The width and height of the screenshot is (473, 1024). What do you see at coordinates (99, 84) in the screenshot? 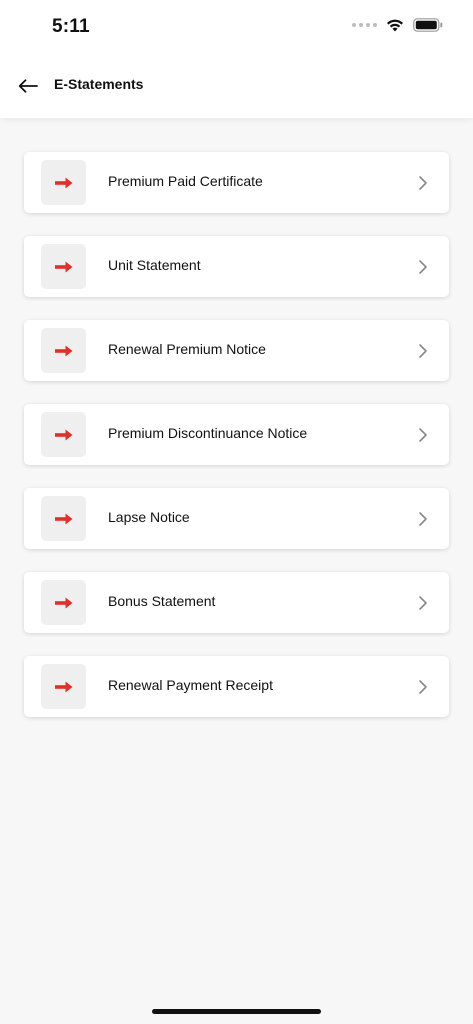
I see `page-title: E-Statements` at bounding box center [99, 84].